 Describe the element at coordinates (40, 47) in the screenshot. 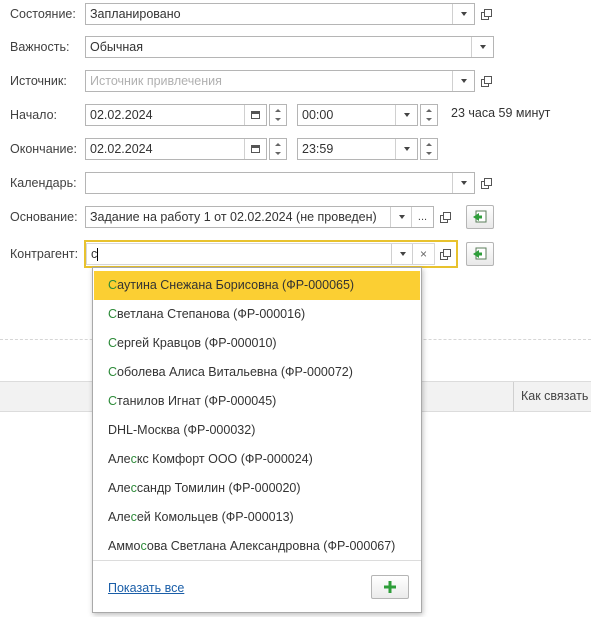

I see `importance-label: Важность:` at that location.